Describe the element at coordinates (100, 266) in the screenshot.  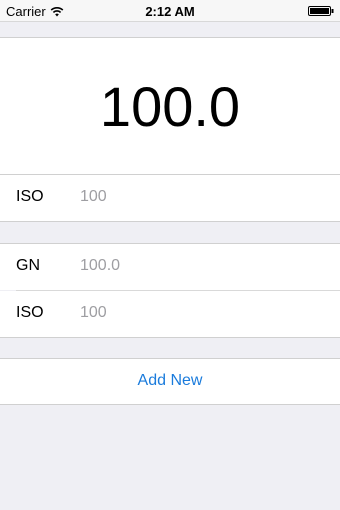
I see `gn-value-field: 100.0` at that location.